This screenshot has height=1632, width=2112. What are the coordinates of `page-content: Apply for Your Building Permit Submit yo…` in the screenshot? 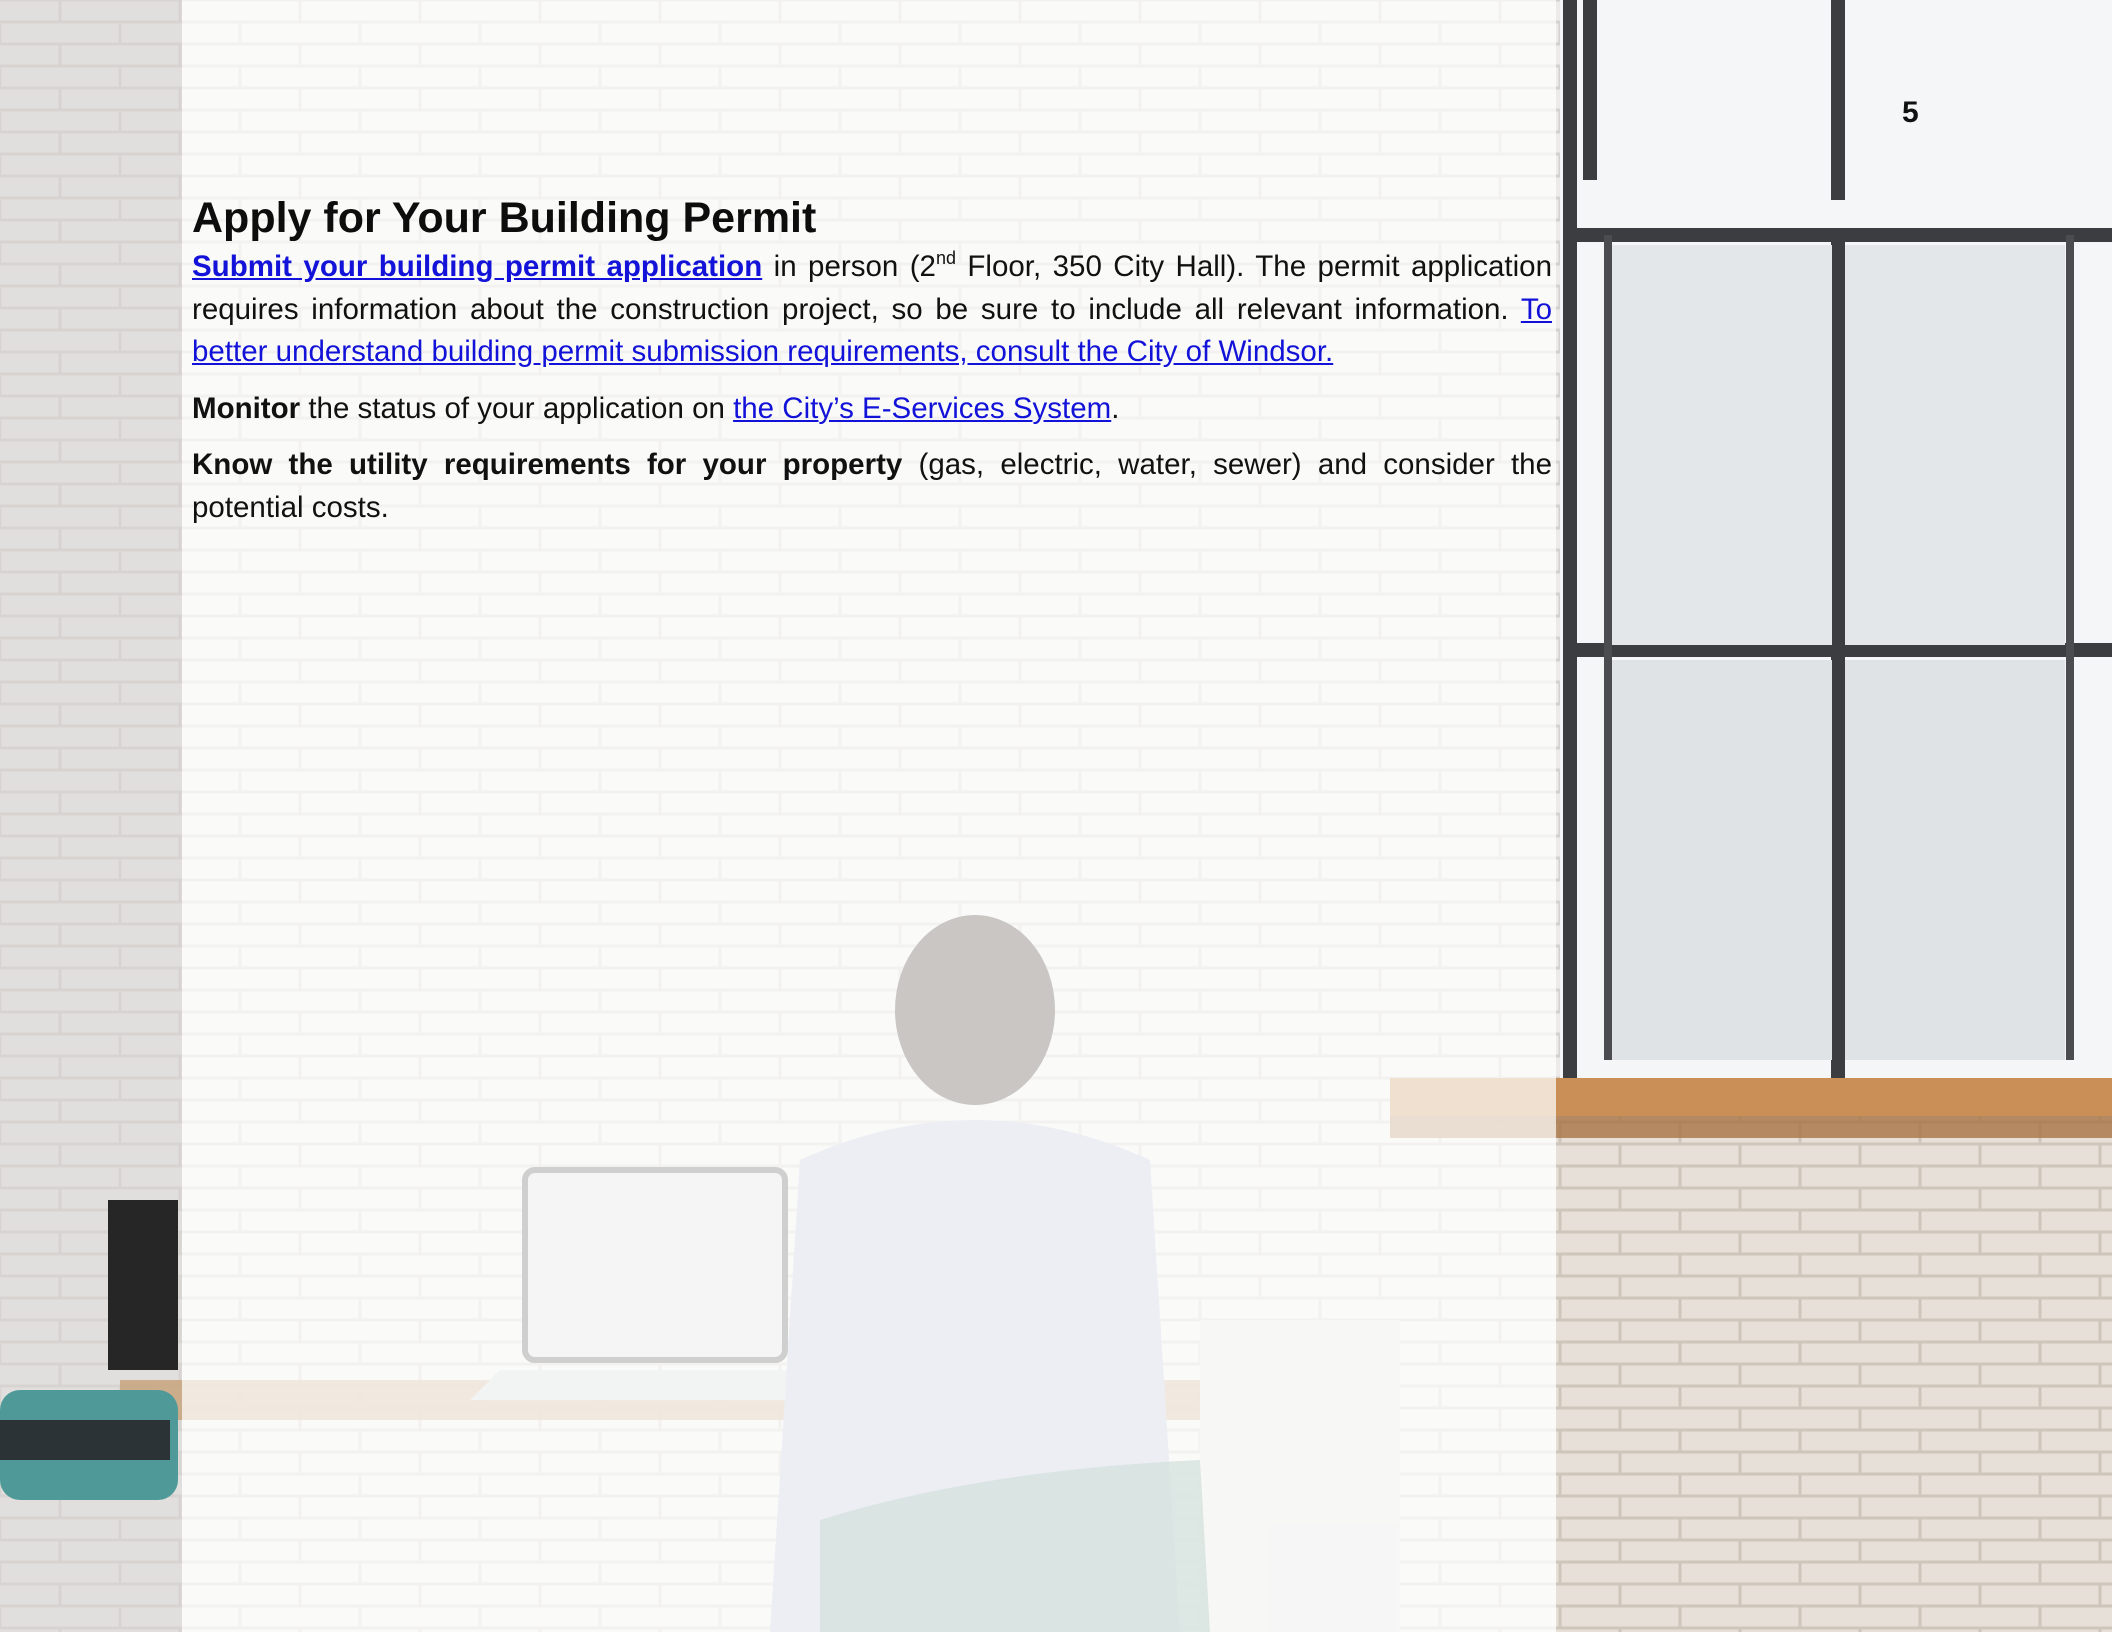 It's located at (872, 366).